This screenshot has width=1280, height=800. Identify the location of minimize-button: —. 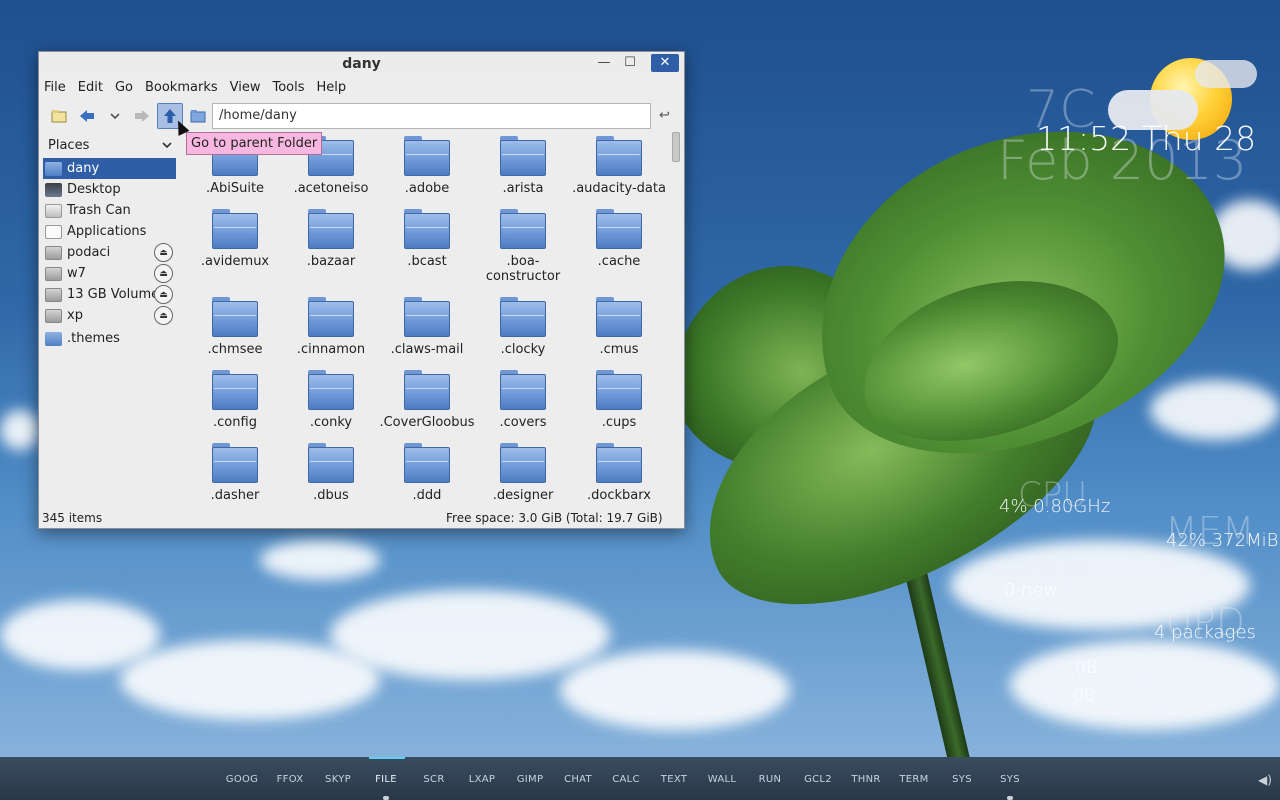
(604, 63).